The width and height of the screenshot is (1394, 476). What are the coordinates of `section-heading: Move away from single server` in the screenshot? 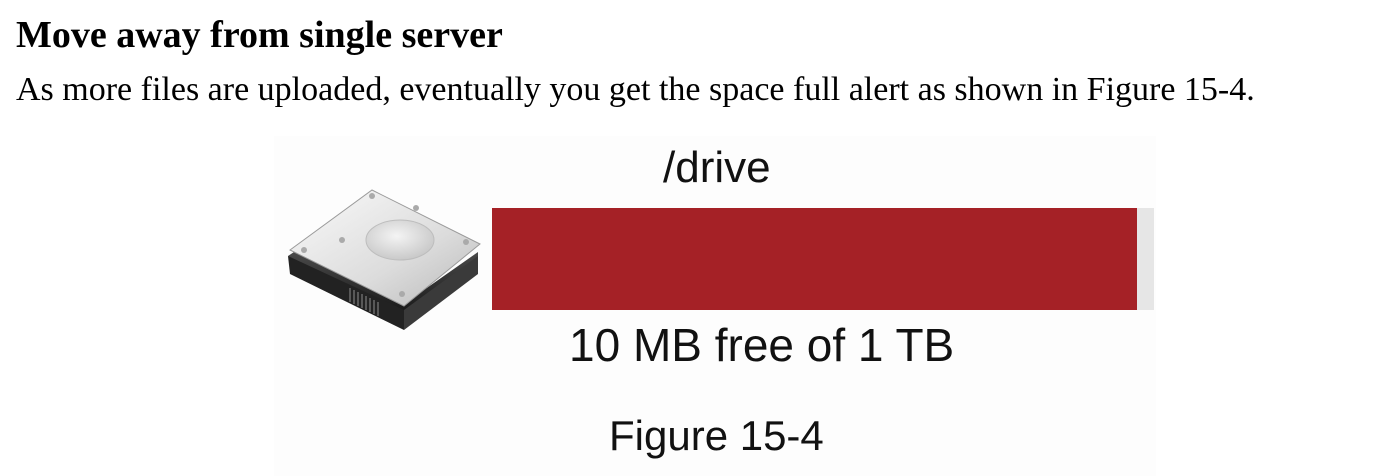 It's located at (259, 35).